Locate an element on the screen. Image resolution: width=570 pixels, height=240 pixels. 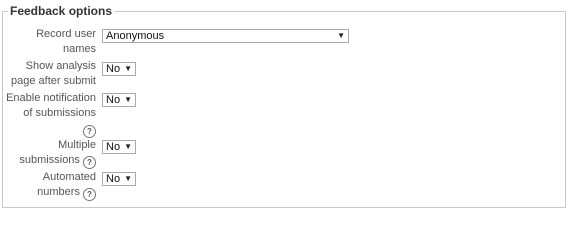
multiple-submissions-label: Multiple submissions ? is located at coordinates (57, 154).